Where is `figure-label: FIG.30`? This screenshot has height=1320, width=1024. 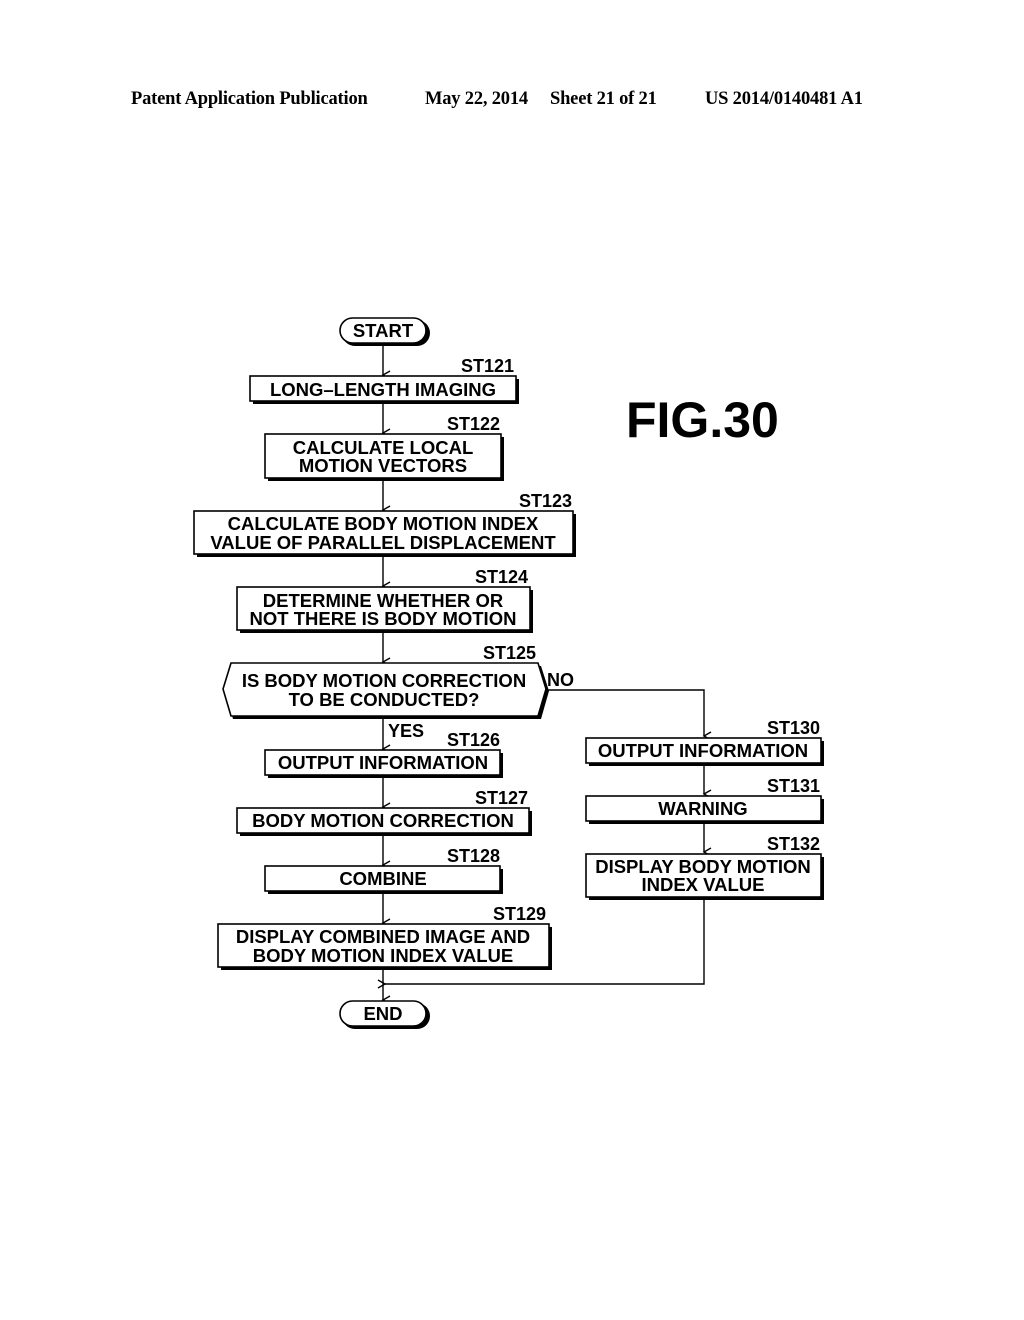 figure-label: FIG.30 is located at coordinates (702, 420).